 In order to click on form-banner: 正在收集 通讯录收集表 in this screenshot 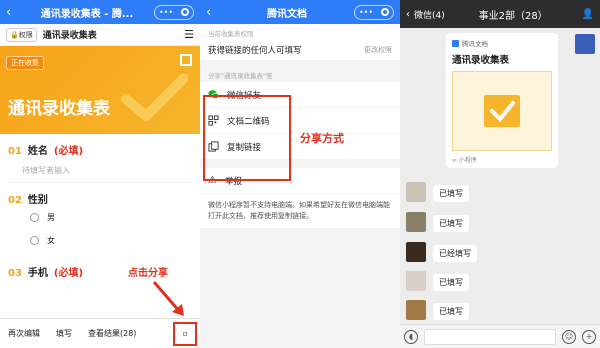, I will do `click(100, 90)`.